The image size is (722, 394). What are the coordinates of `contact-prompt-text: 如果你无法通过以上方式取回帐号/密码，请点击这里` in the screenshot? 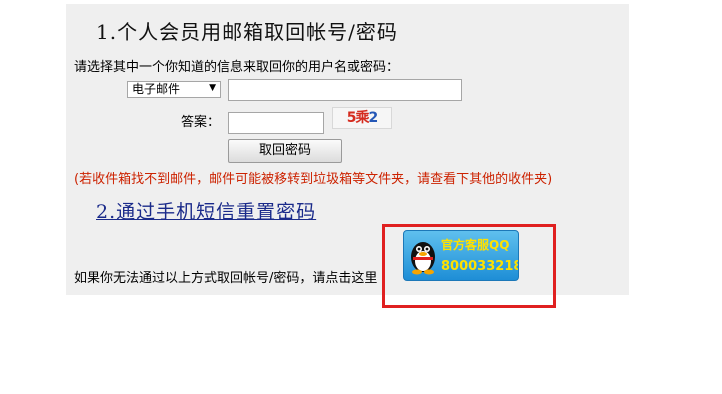 It's located at (226, 278).